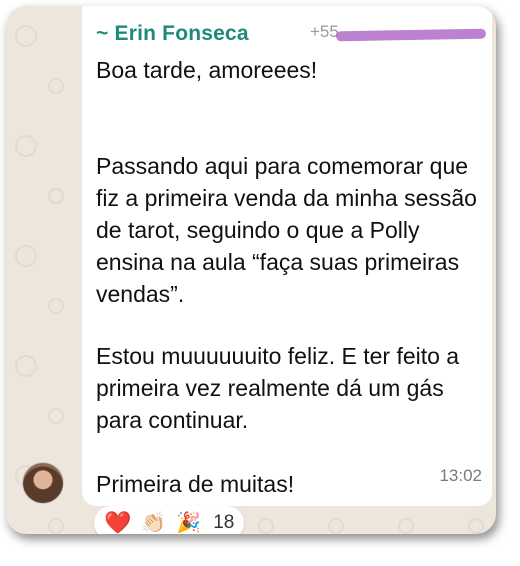  I want to click on reaction-count: 18, so click(224, 522).